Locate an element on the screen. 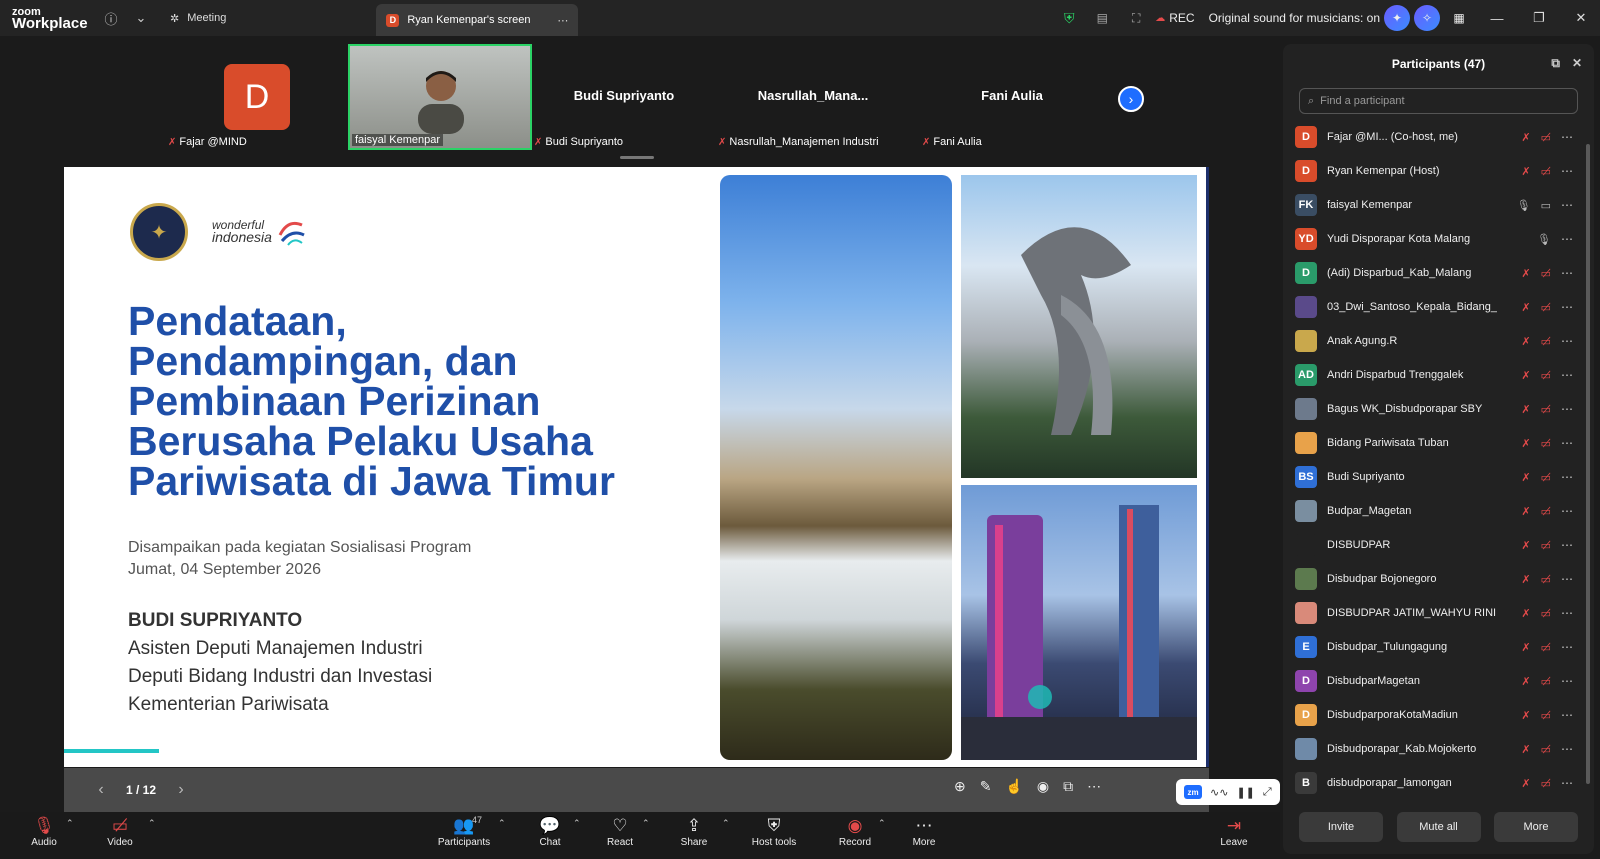 The width and height of the screenshot is (1600, 859). share-caret-icon: ⌃ is located at coordinates (726, 823).